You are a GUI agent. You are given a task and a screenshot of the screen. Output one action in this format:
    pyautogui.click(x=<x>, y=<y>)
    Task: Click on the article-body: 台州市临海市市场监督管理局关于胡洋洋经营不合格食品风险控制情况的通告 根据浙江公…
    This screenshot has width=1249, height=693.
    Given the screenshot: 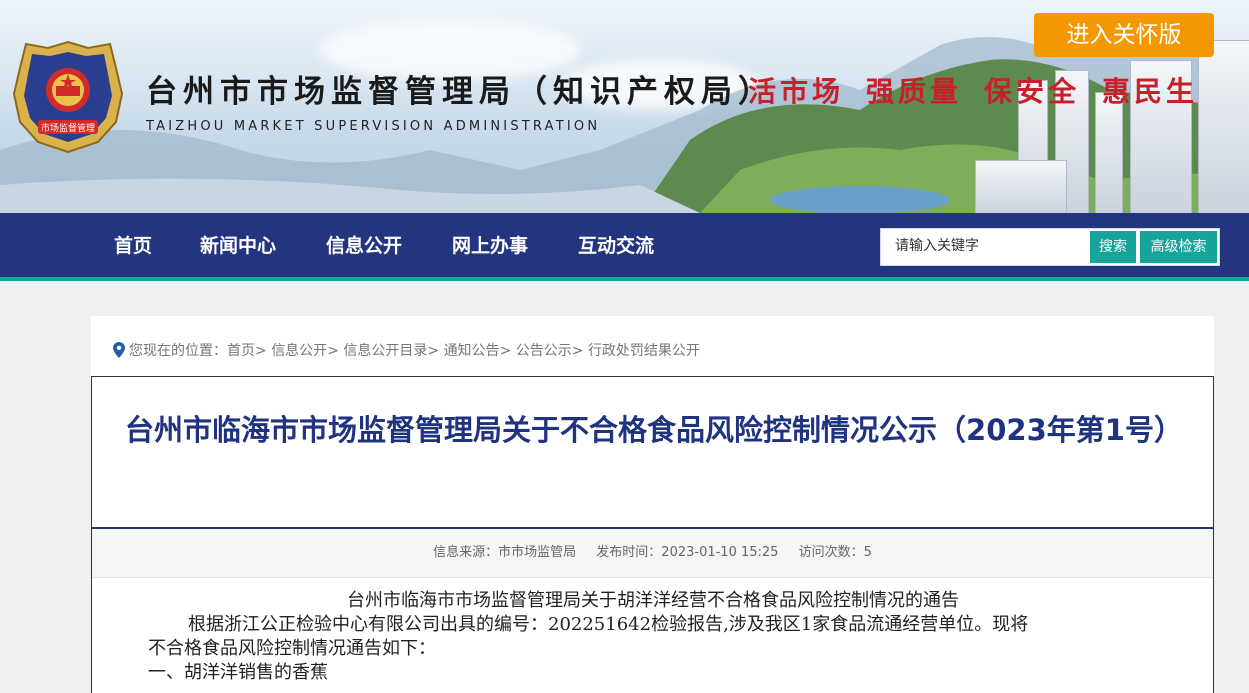 What is the action you would take?
    pyautogui.click(x=653, y=637)
    